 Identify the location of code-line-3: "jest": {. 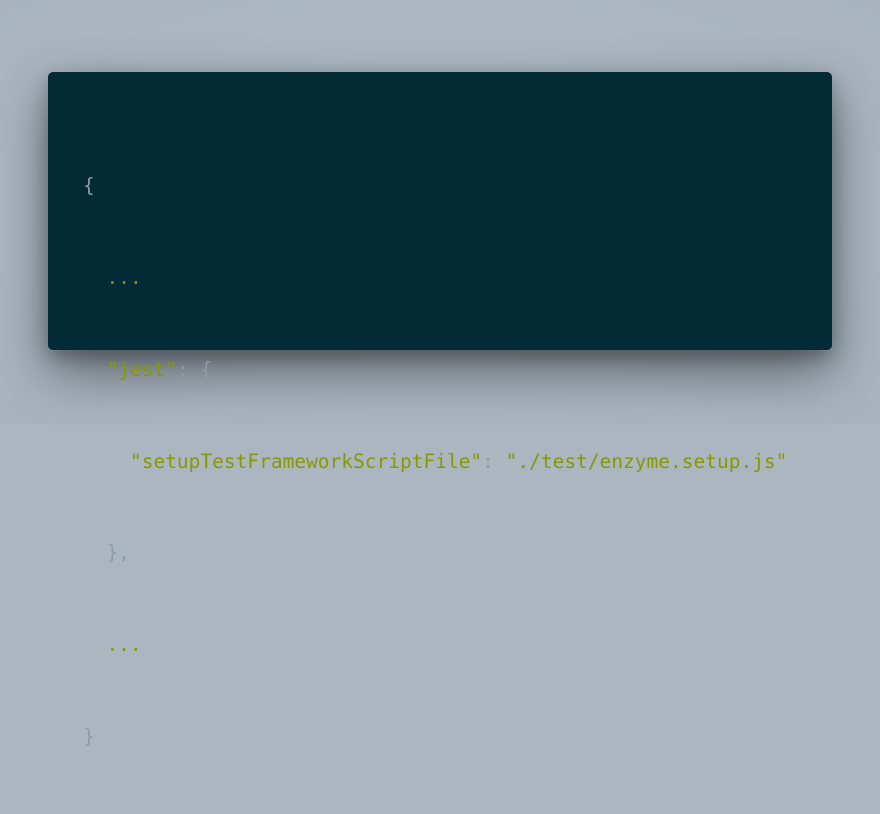
(435, 370).